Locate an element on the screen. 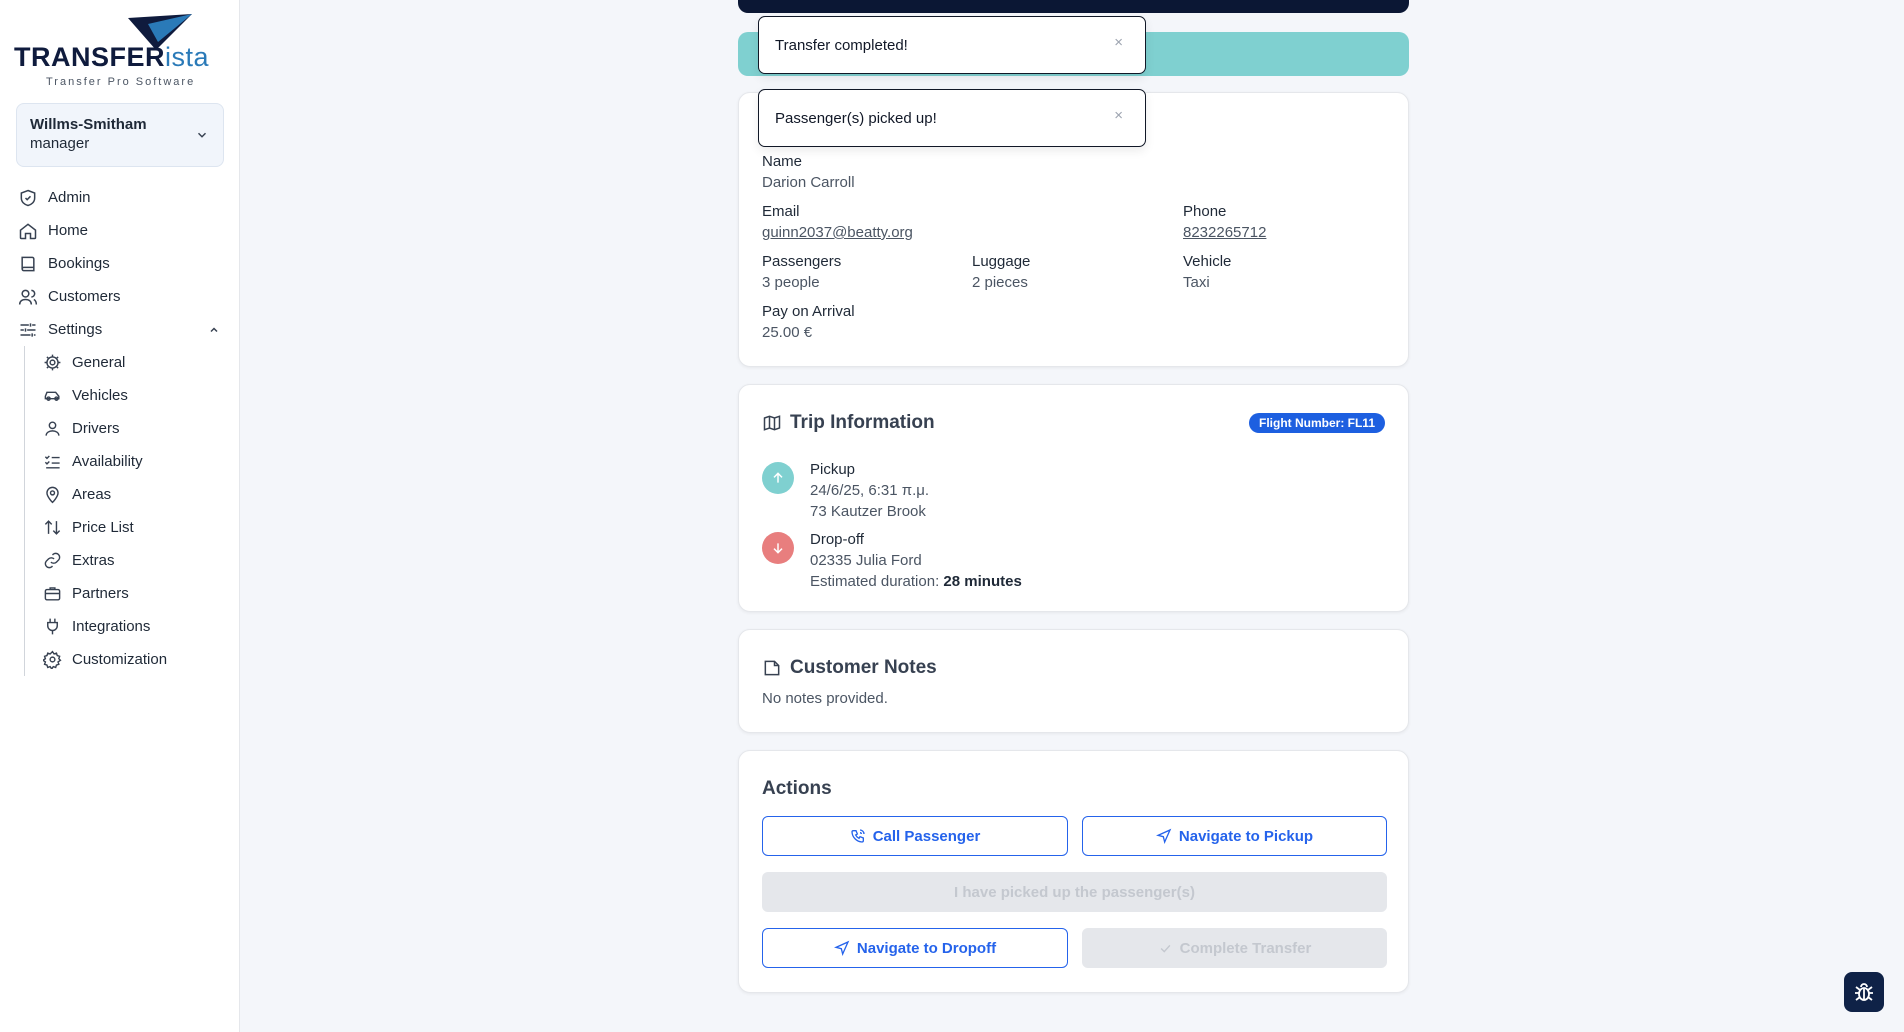 This screenshot has width=1904, height=1032. home-icon is located at coordinates (28, 230).